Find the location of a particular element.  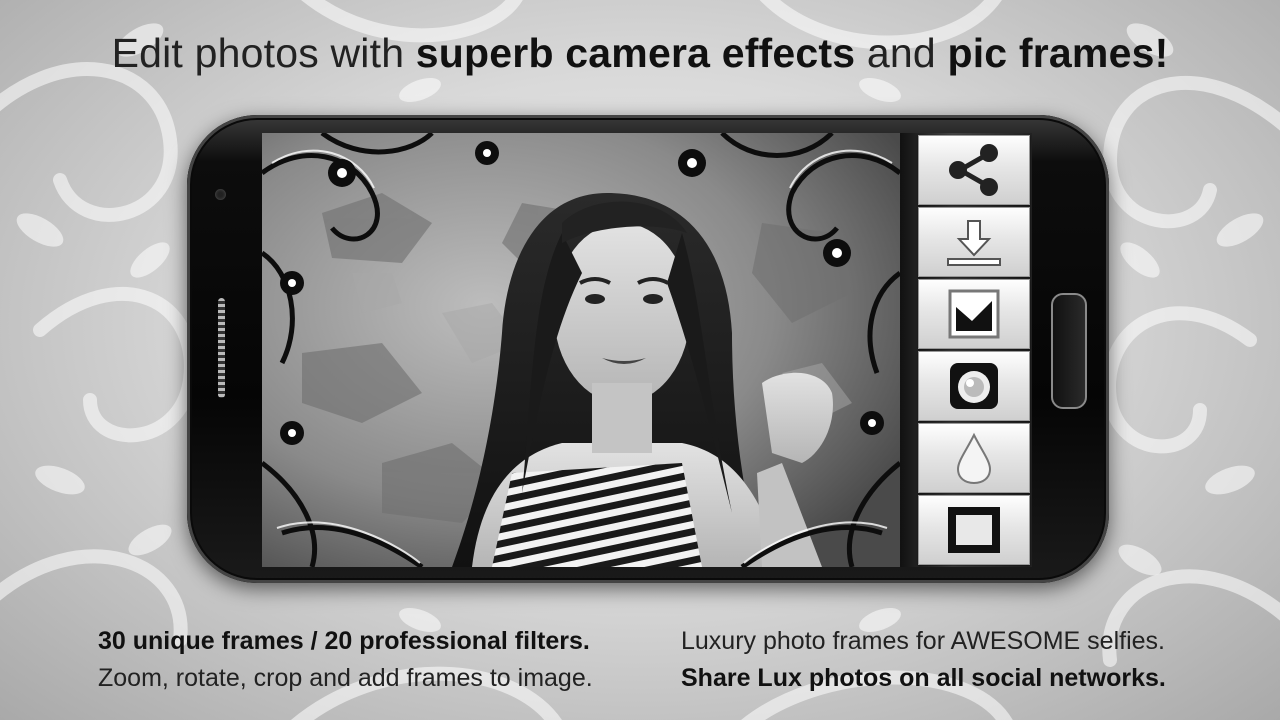

download-icon is located at coordinates (974, 243).